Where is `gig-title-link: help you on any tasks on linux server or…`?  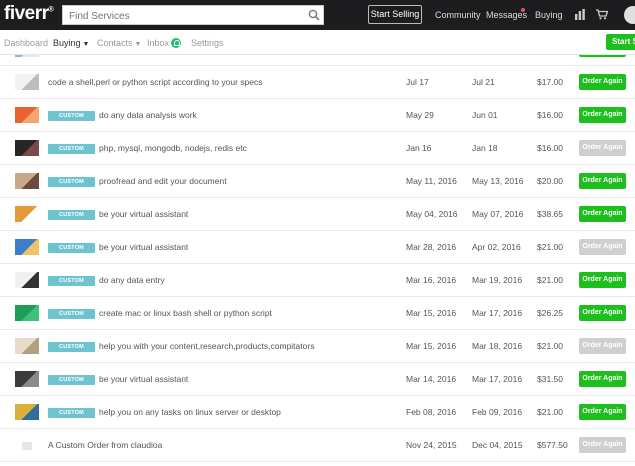 gig-title-link: help you on any tasks on linux server or… is located at coordinates (190, 412).